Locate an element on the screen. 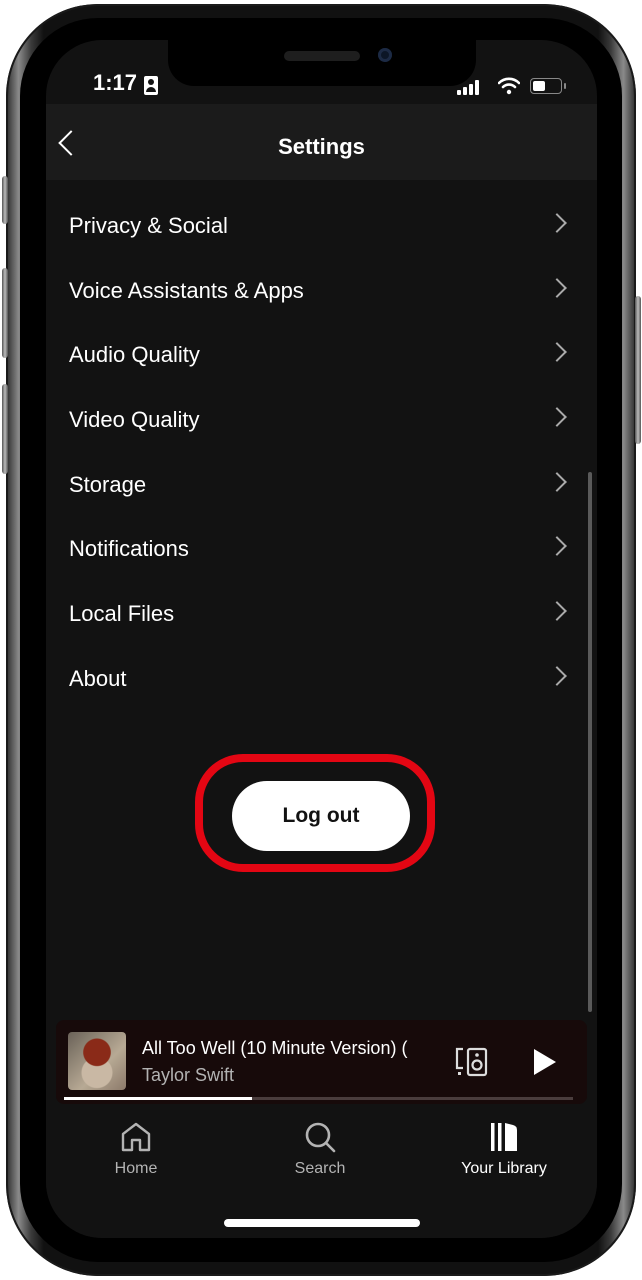 This screenshot has height=1280, width=642. scrollbar is located at coordinates (590, 742).